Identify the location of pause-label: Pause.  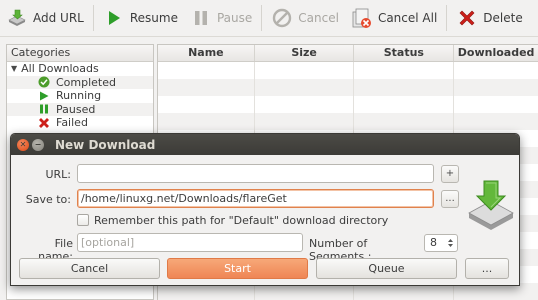
(234, 18).